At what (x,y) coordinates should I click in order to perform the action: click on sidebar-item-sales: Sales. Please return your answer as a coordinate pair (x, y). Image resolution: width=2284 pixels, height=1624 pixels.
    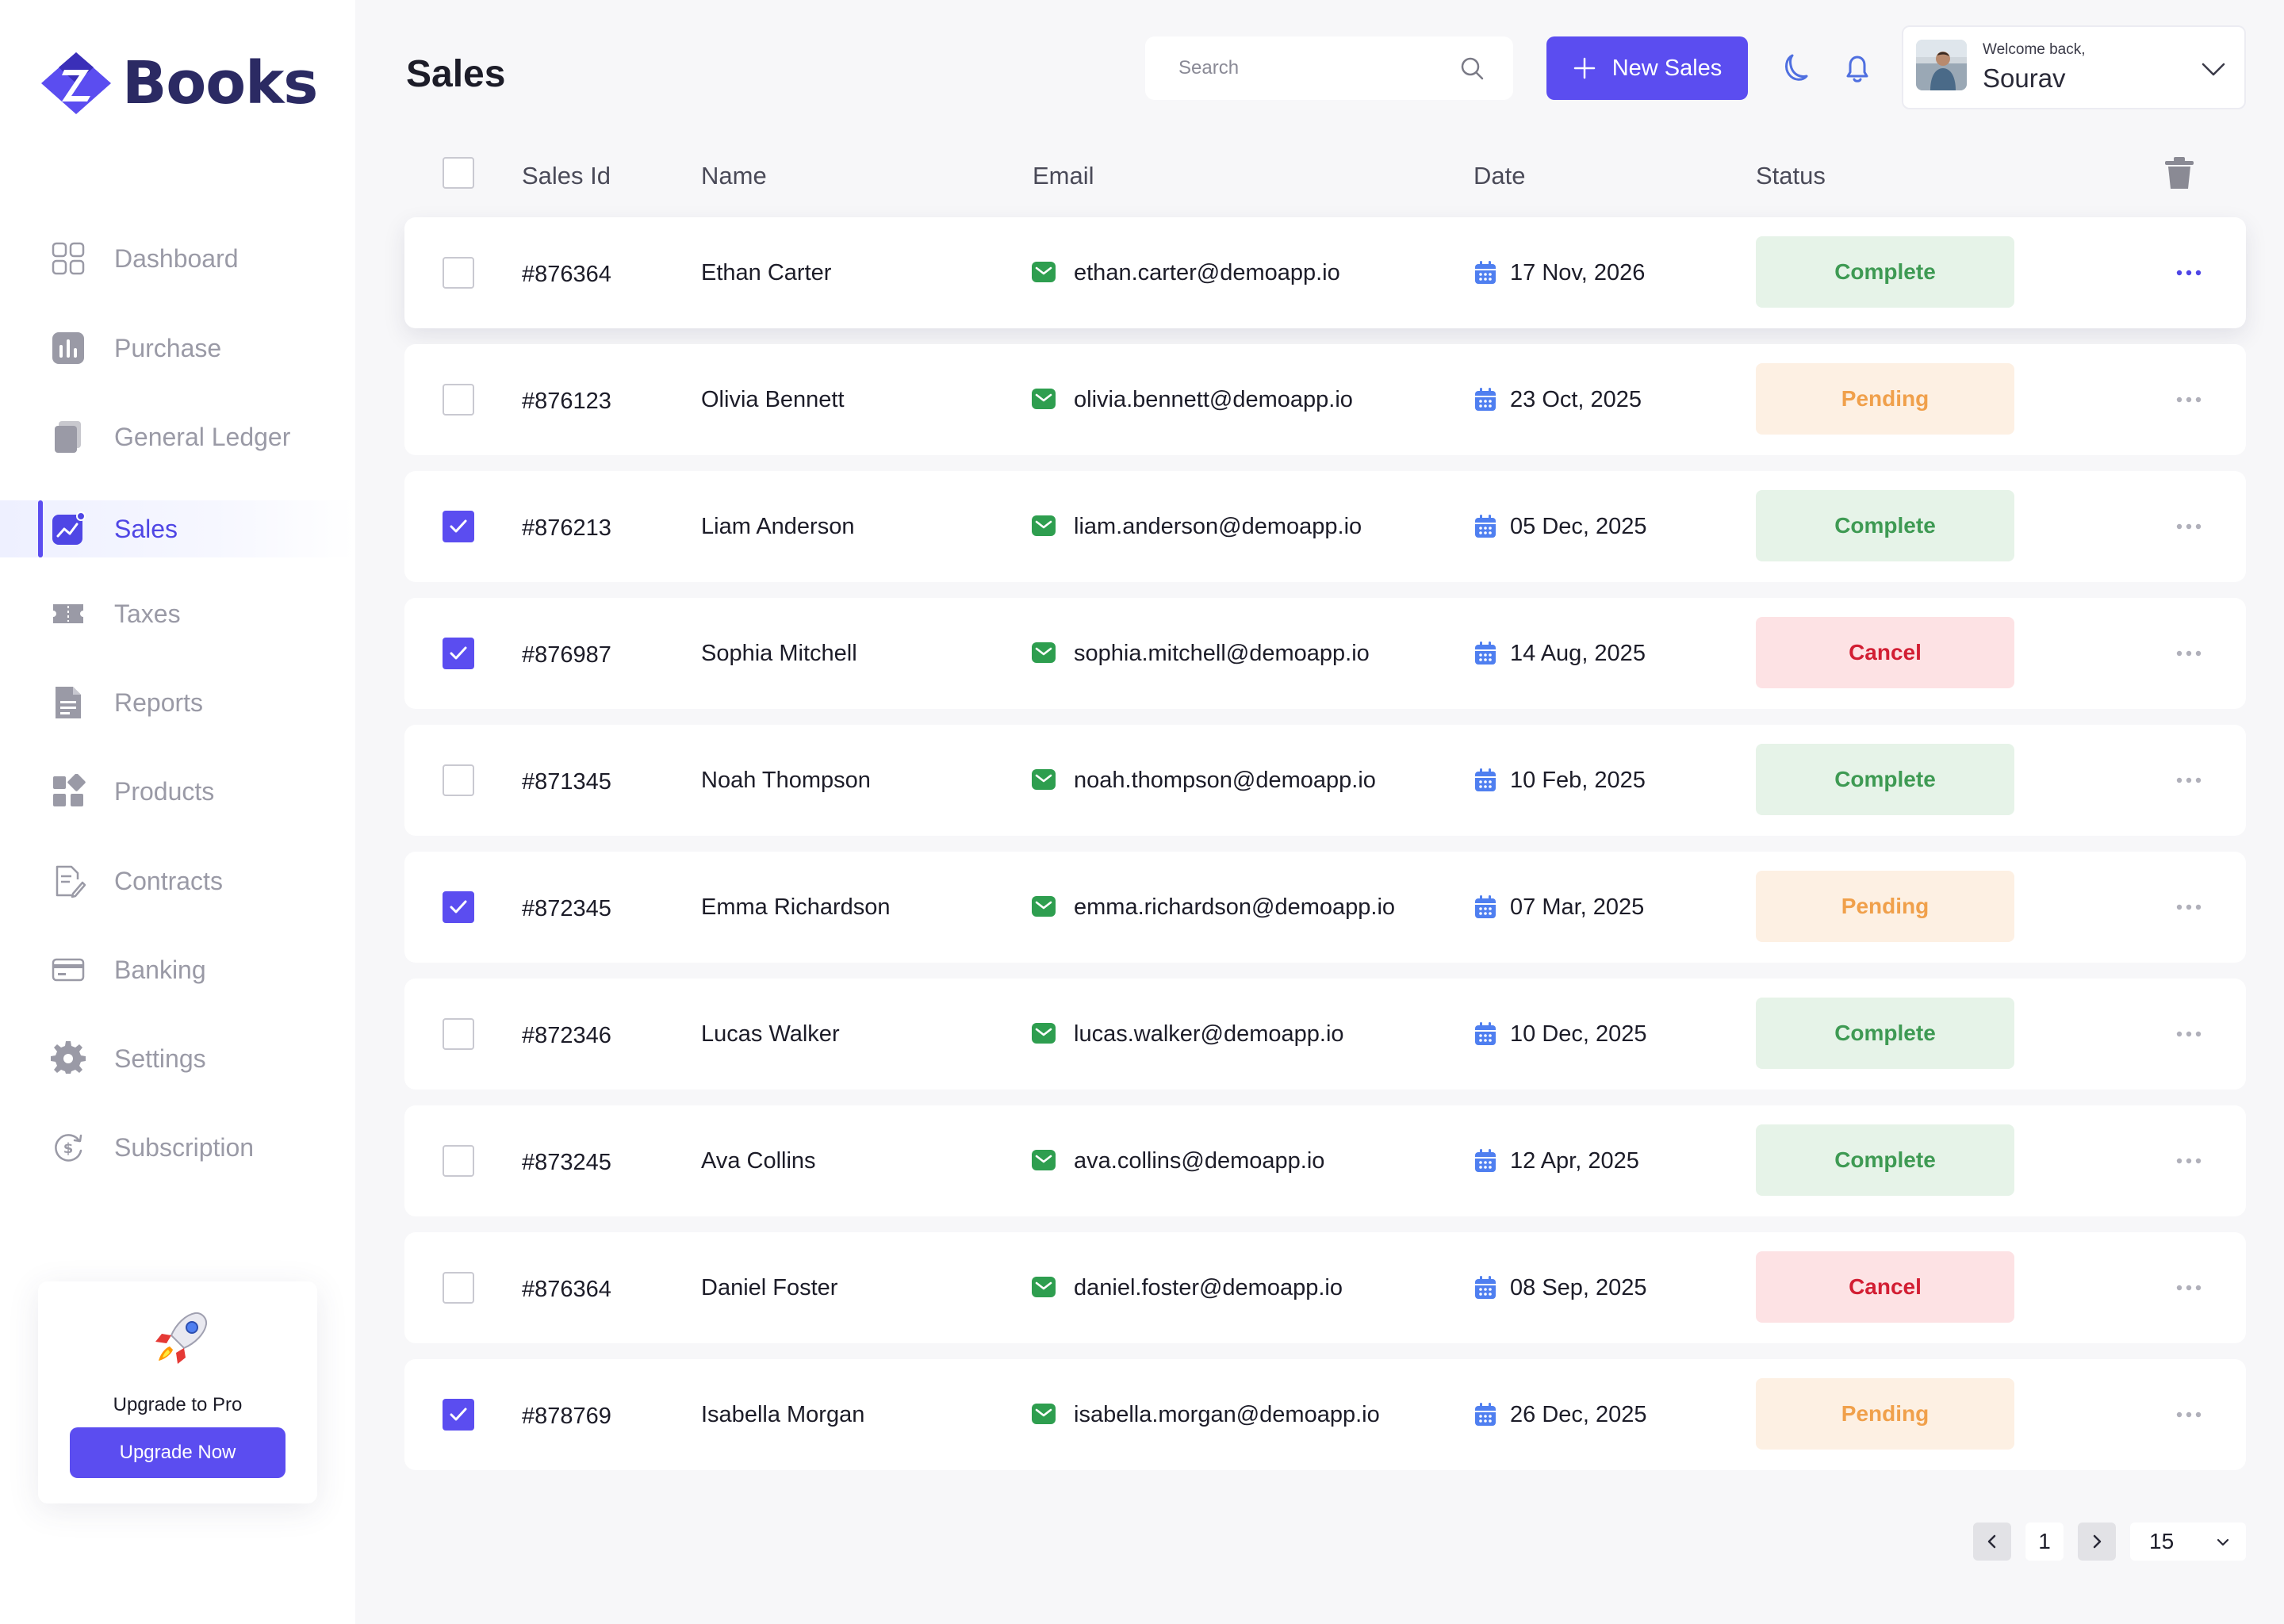
    Looking at the image, I should click on (177, 528).